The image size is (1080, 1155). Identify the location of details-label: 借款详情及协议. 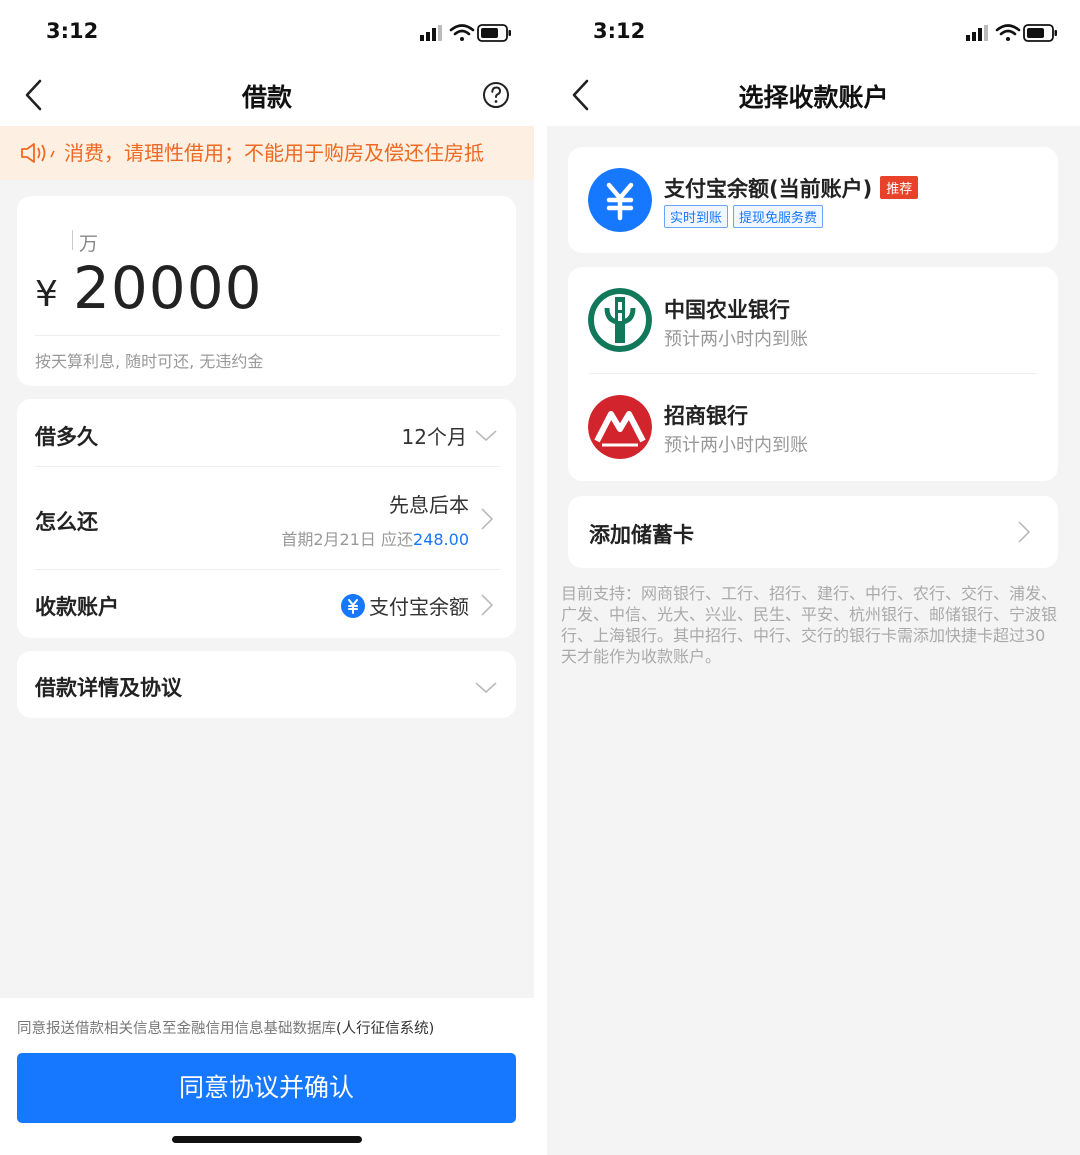
(108, 688).